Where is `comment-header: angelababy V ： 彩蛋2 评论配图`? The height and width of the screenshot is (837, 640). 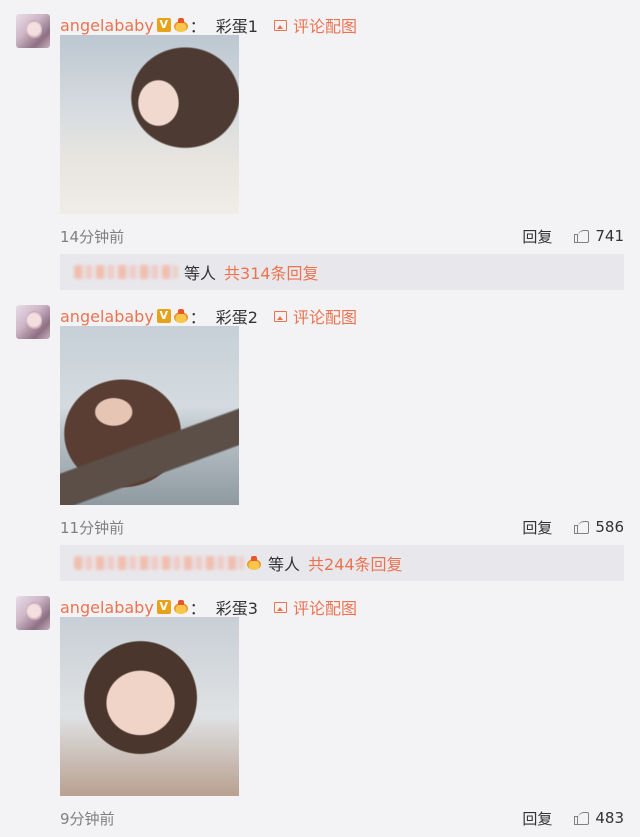
comment-header: angelababy V ： 彩蛋2 评论配图 is located at coordinates (208, 316).